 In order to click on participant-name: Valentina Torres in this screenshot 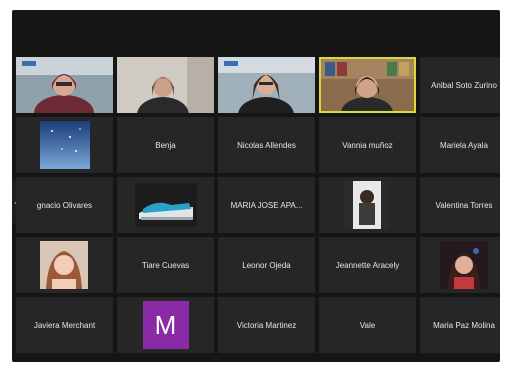, I will do `click(464, 205)`.